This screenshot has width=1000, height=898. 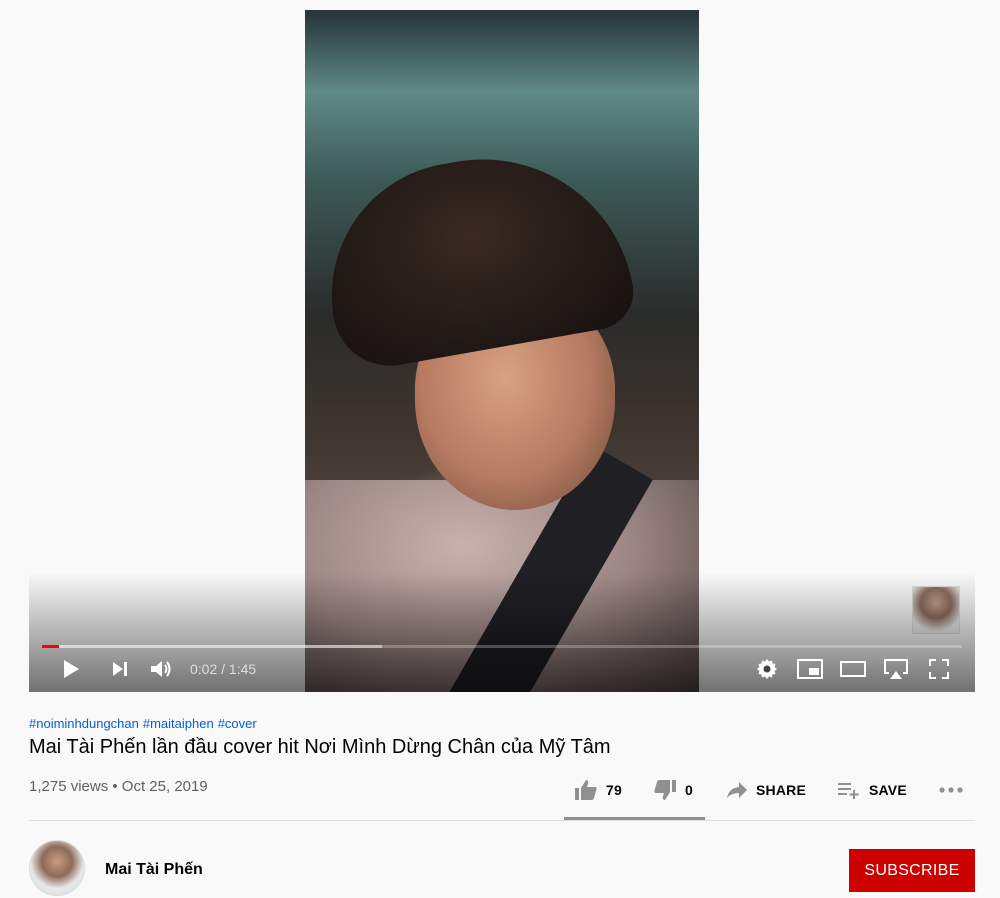 I want to click on add-to-playlist-icon, so click(x=848, y=791).